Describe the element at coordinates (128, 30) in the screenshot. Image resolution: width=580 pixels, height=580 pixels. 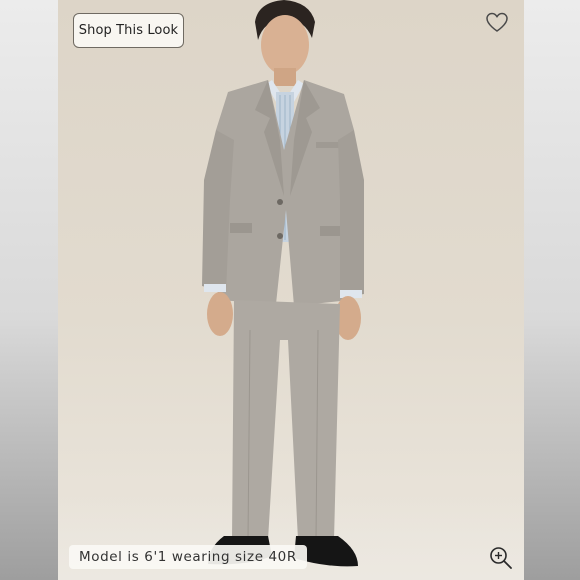
I see `shop-this-look-button: Shop This Look` at that location.